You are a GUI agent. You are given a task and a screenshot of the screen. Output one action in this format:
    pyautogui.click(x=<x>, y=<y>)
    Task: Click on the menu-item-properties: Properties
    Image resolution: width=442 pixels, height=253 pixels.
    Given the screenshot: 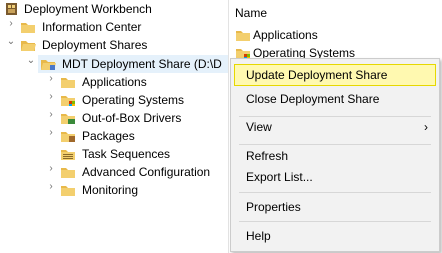 What is the action you would take?
    pyautogui.click(x=335, y=207)
    